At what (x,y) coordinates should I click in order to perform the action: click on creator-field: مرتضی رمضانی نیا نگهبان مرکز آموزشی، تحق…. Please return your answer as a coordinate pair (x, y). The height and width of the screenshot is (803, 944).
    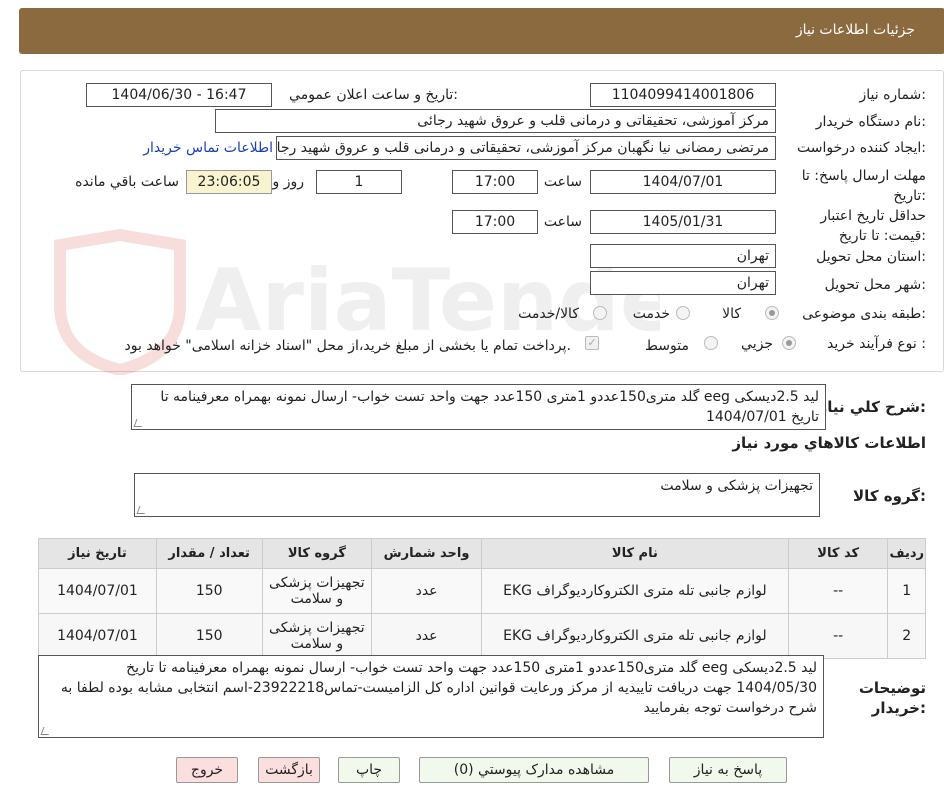
    Looking at the image, I should click on (526, 148).